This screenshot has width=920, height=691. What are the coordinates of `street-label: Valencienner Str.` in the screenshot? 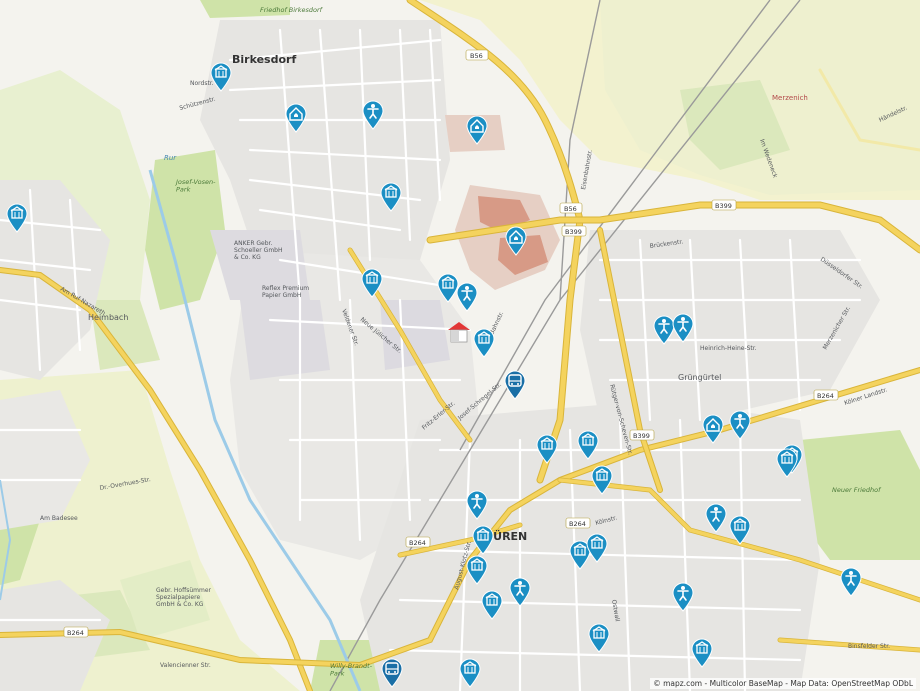 It's located at (185, 665).